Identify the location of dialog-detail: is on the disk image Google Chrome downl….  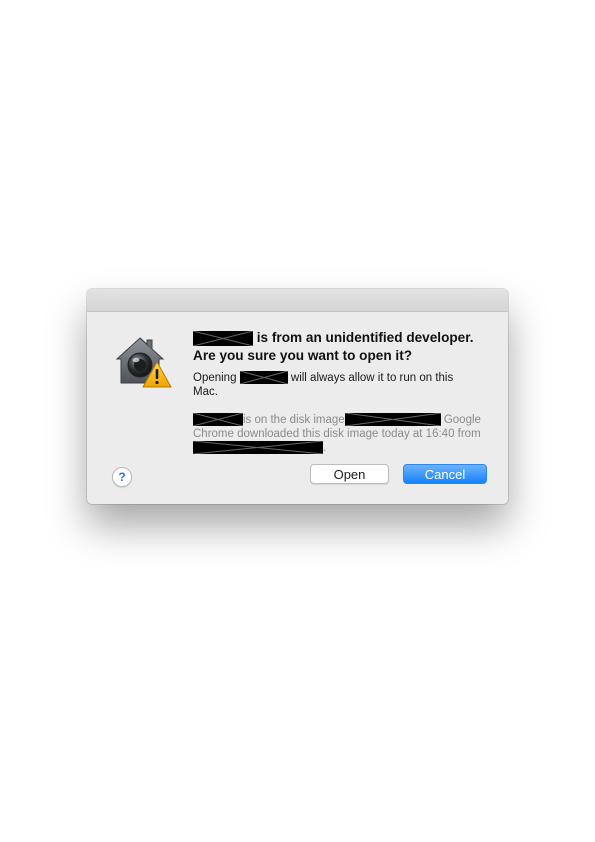
(338, 434).